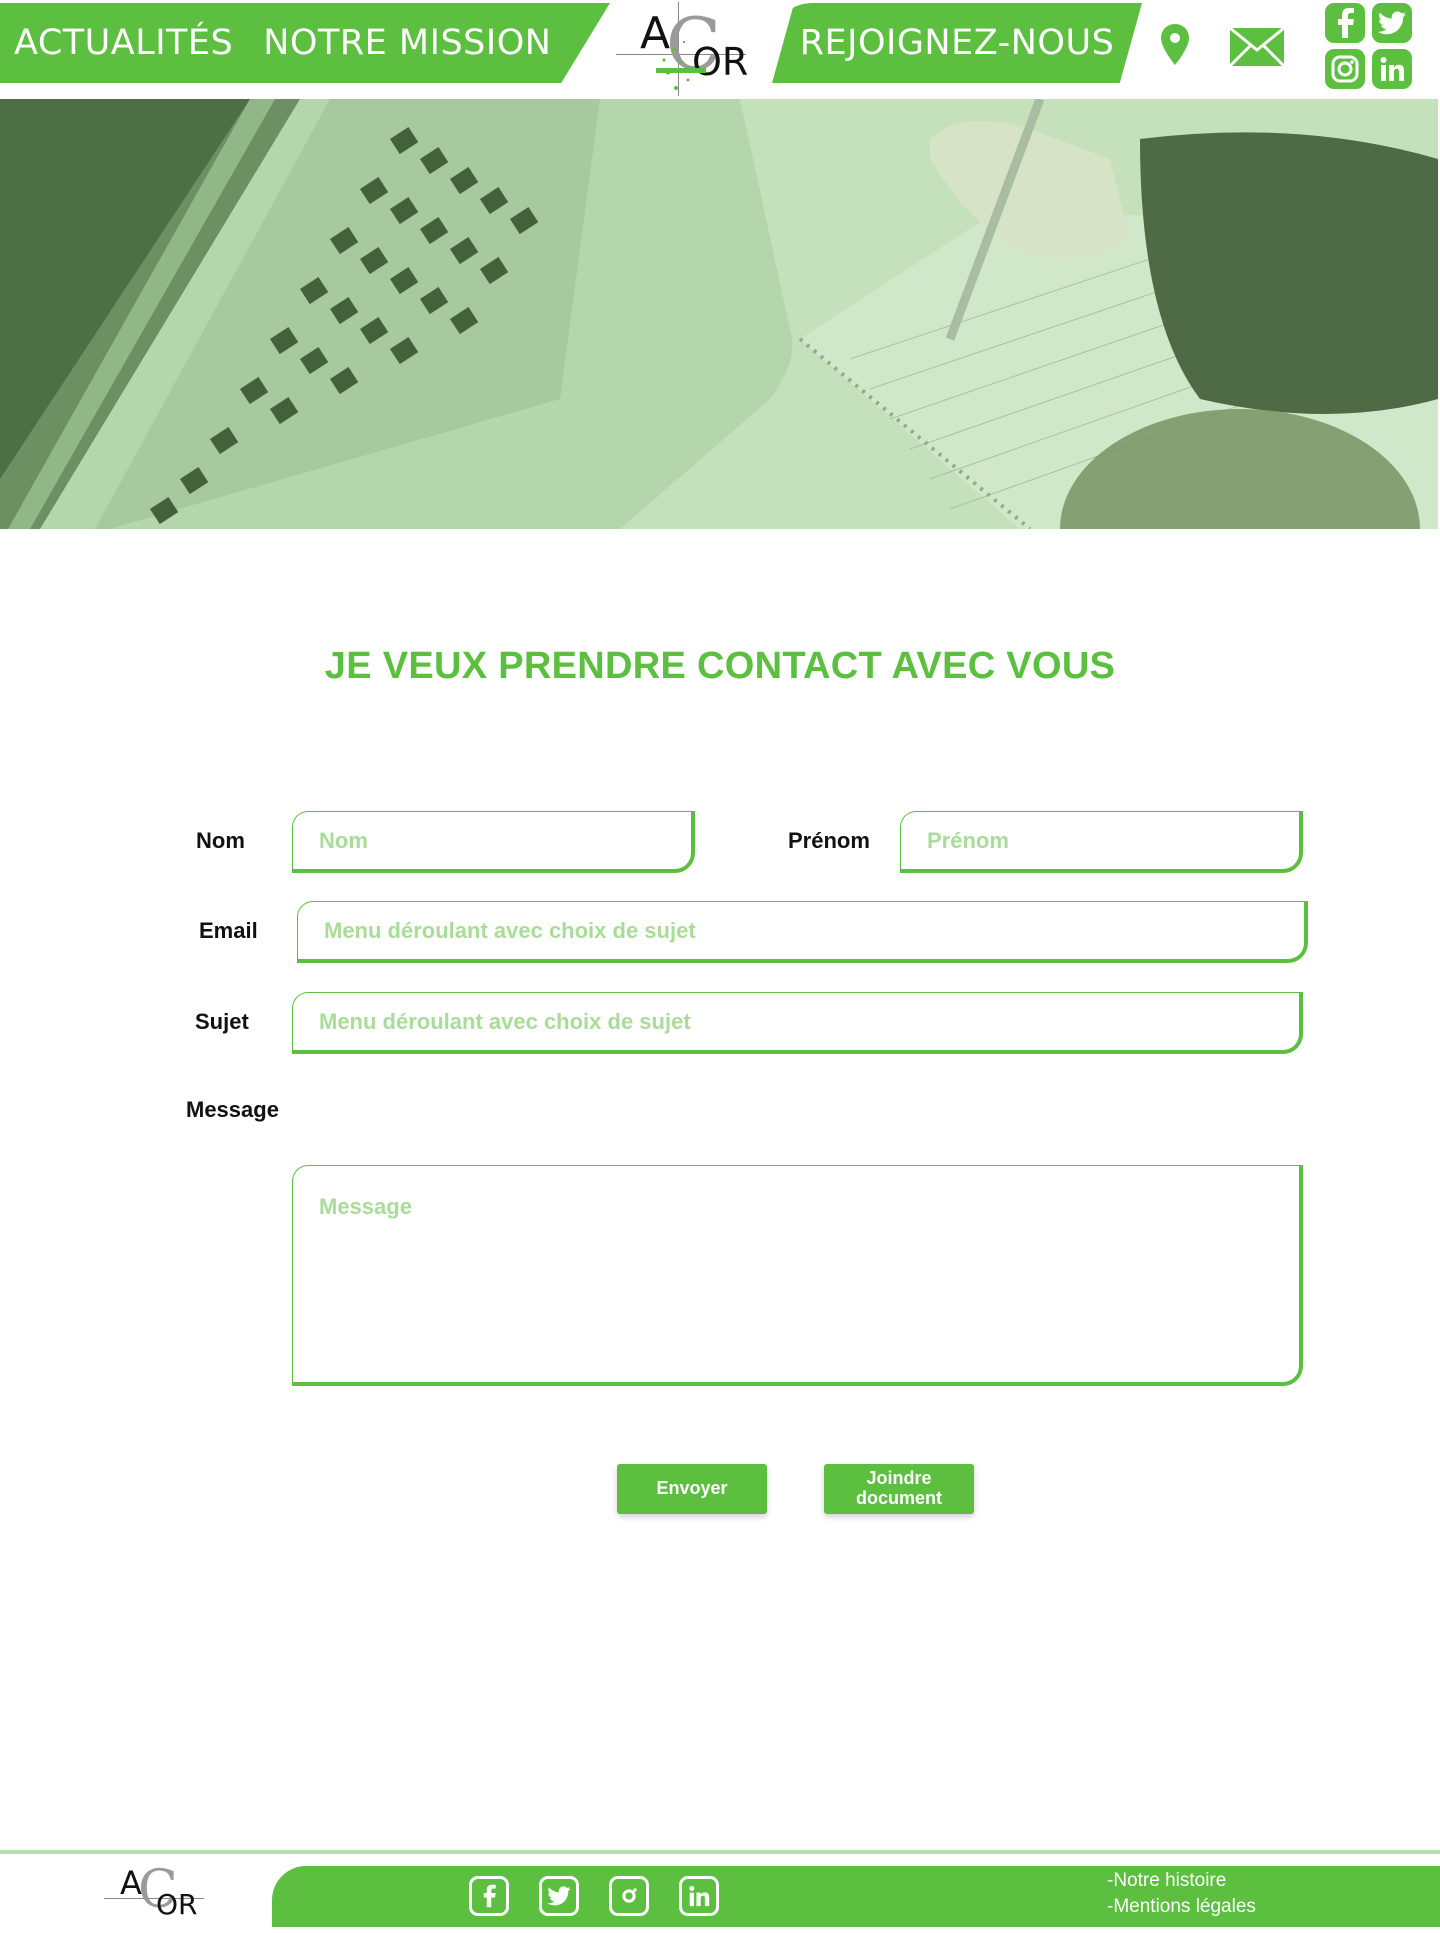  What do you see at coordinates (1392, 69) in the screenshot?
I see `linkedin-icon` at bounding box center [1392, 69].